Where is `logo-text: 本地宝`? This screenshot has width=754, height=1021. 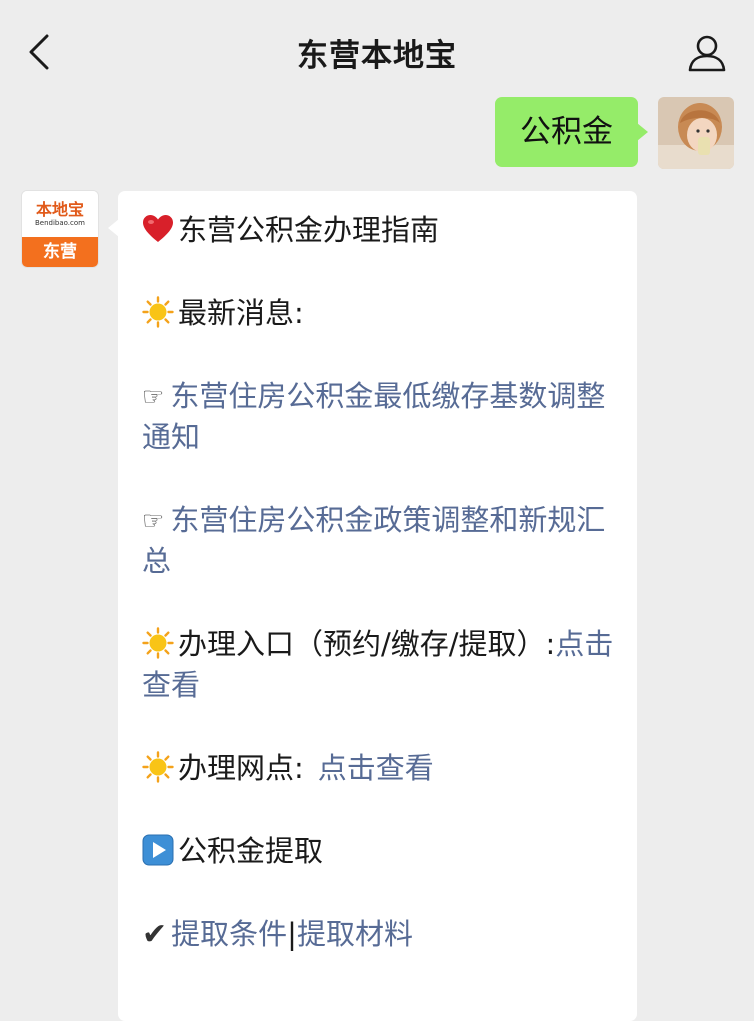
logo-text: 本地宝 is located at coordinates (59, 209).